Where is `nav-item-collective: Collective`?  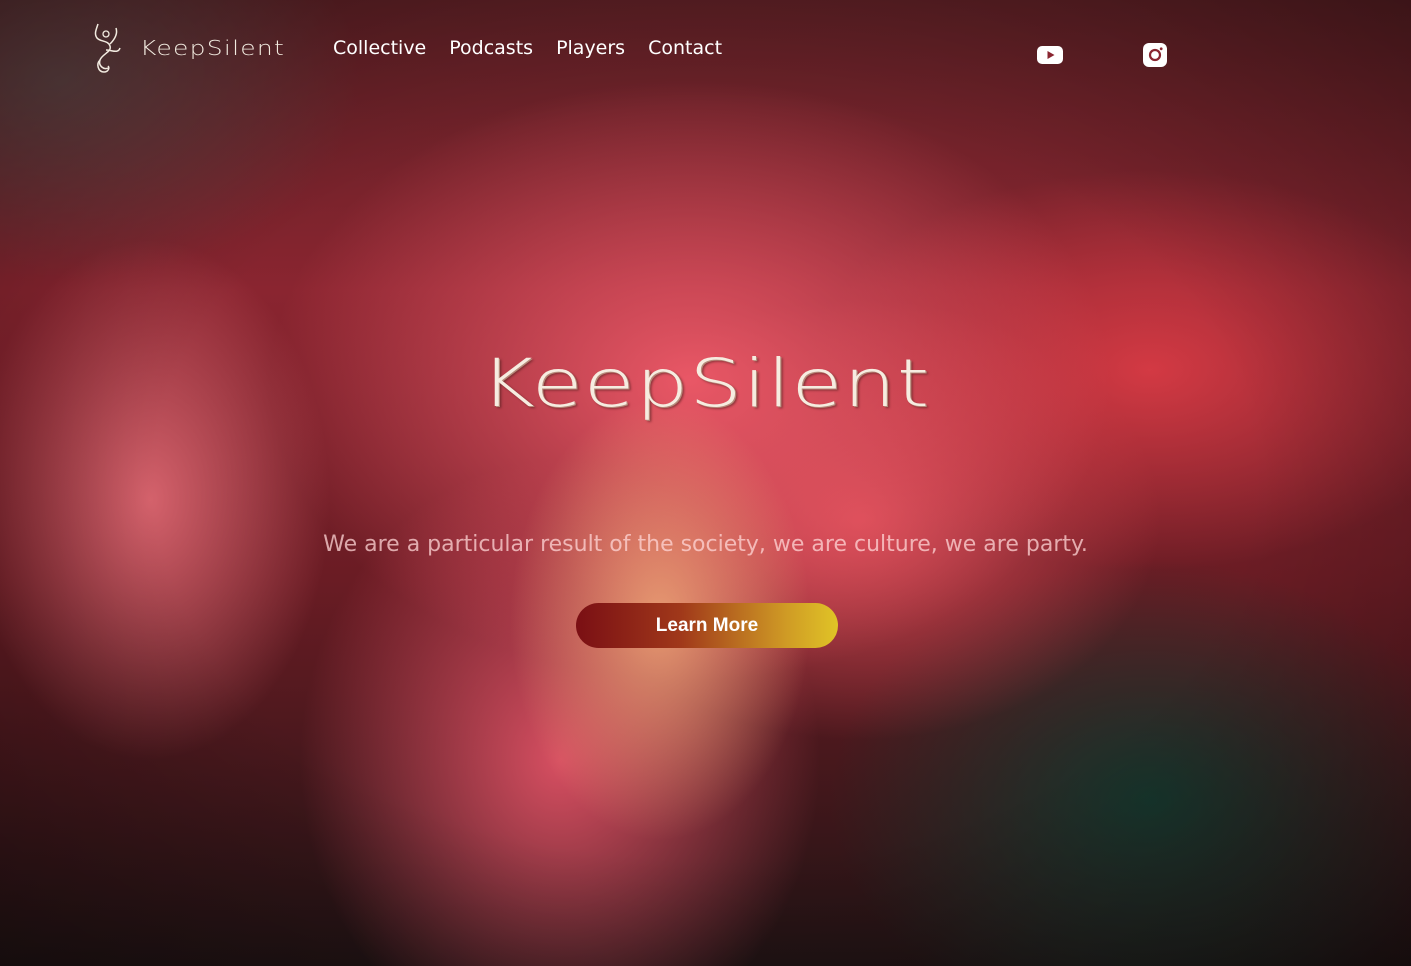
nav-item-collective: Collective is located at coordinates (379, 48).